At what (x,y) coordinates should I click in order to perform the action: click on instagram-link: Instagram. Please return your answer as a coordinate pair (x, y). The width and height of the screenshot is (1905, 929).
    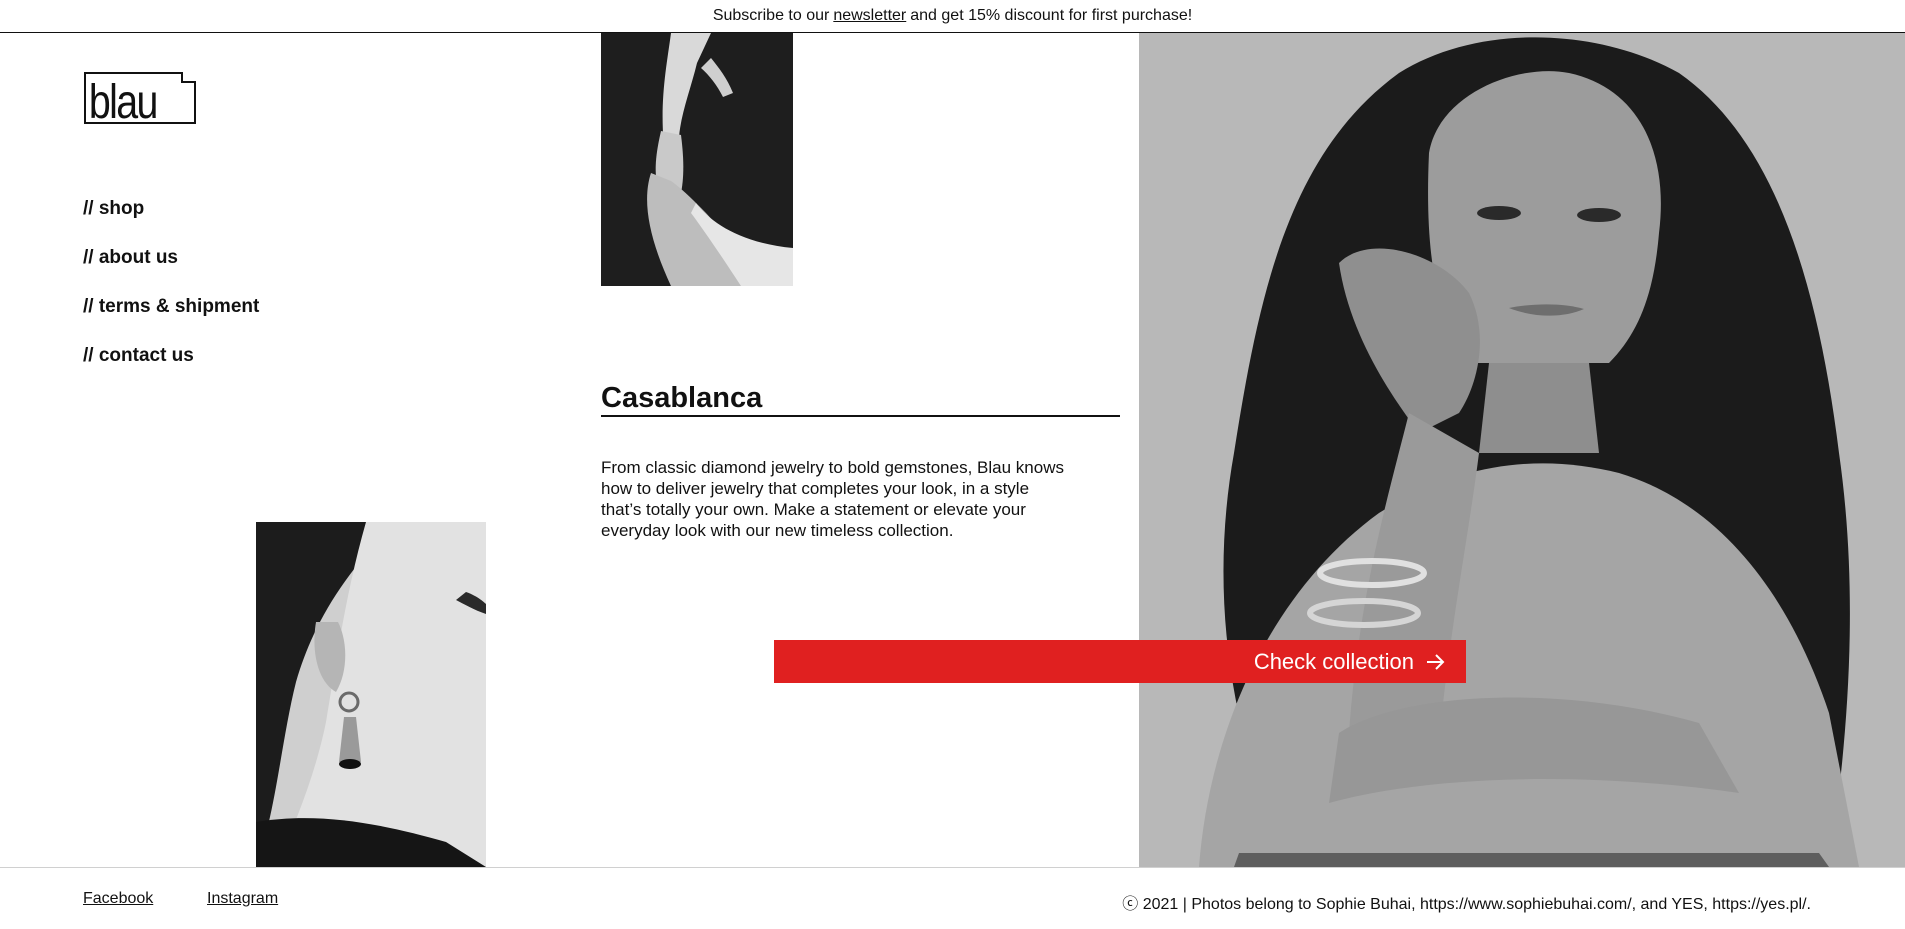
    Looking at the image, I should click on (242, 899).